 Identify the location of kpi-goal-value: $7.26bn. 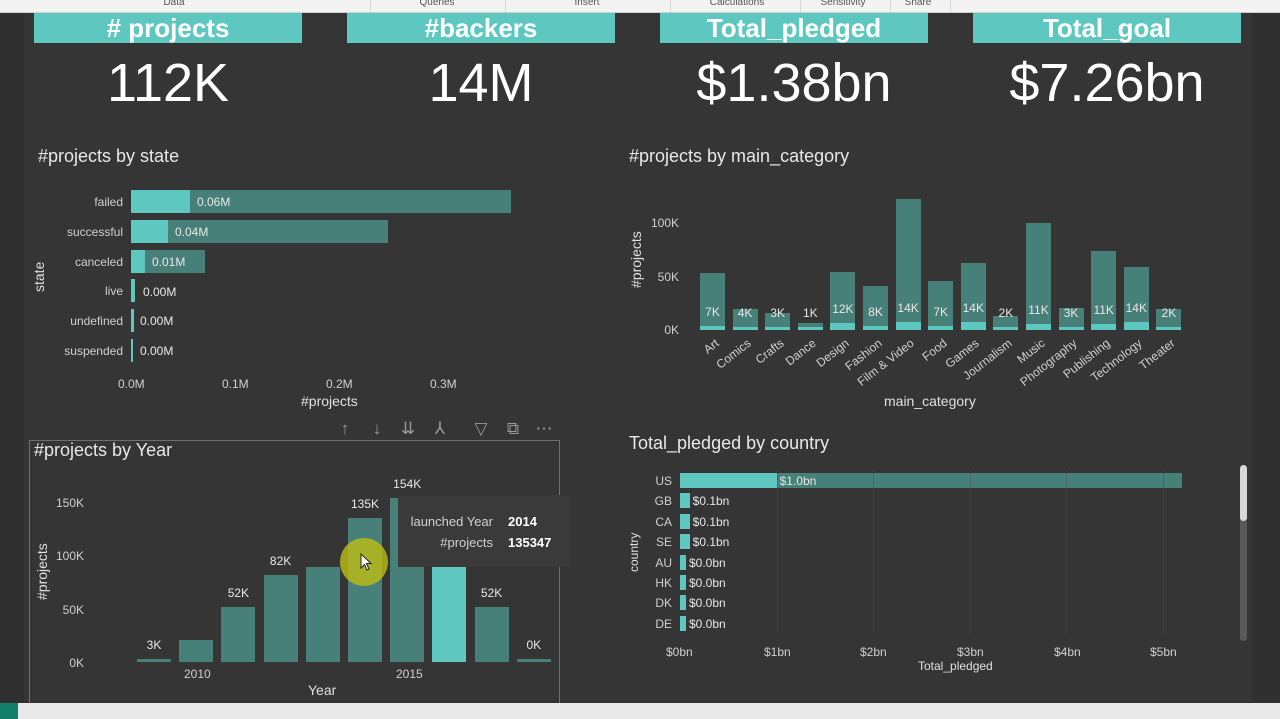
(1107, 83).